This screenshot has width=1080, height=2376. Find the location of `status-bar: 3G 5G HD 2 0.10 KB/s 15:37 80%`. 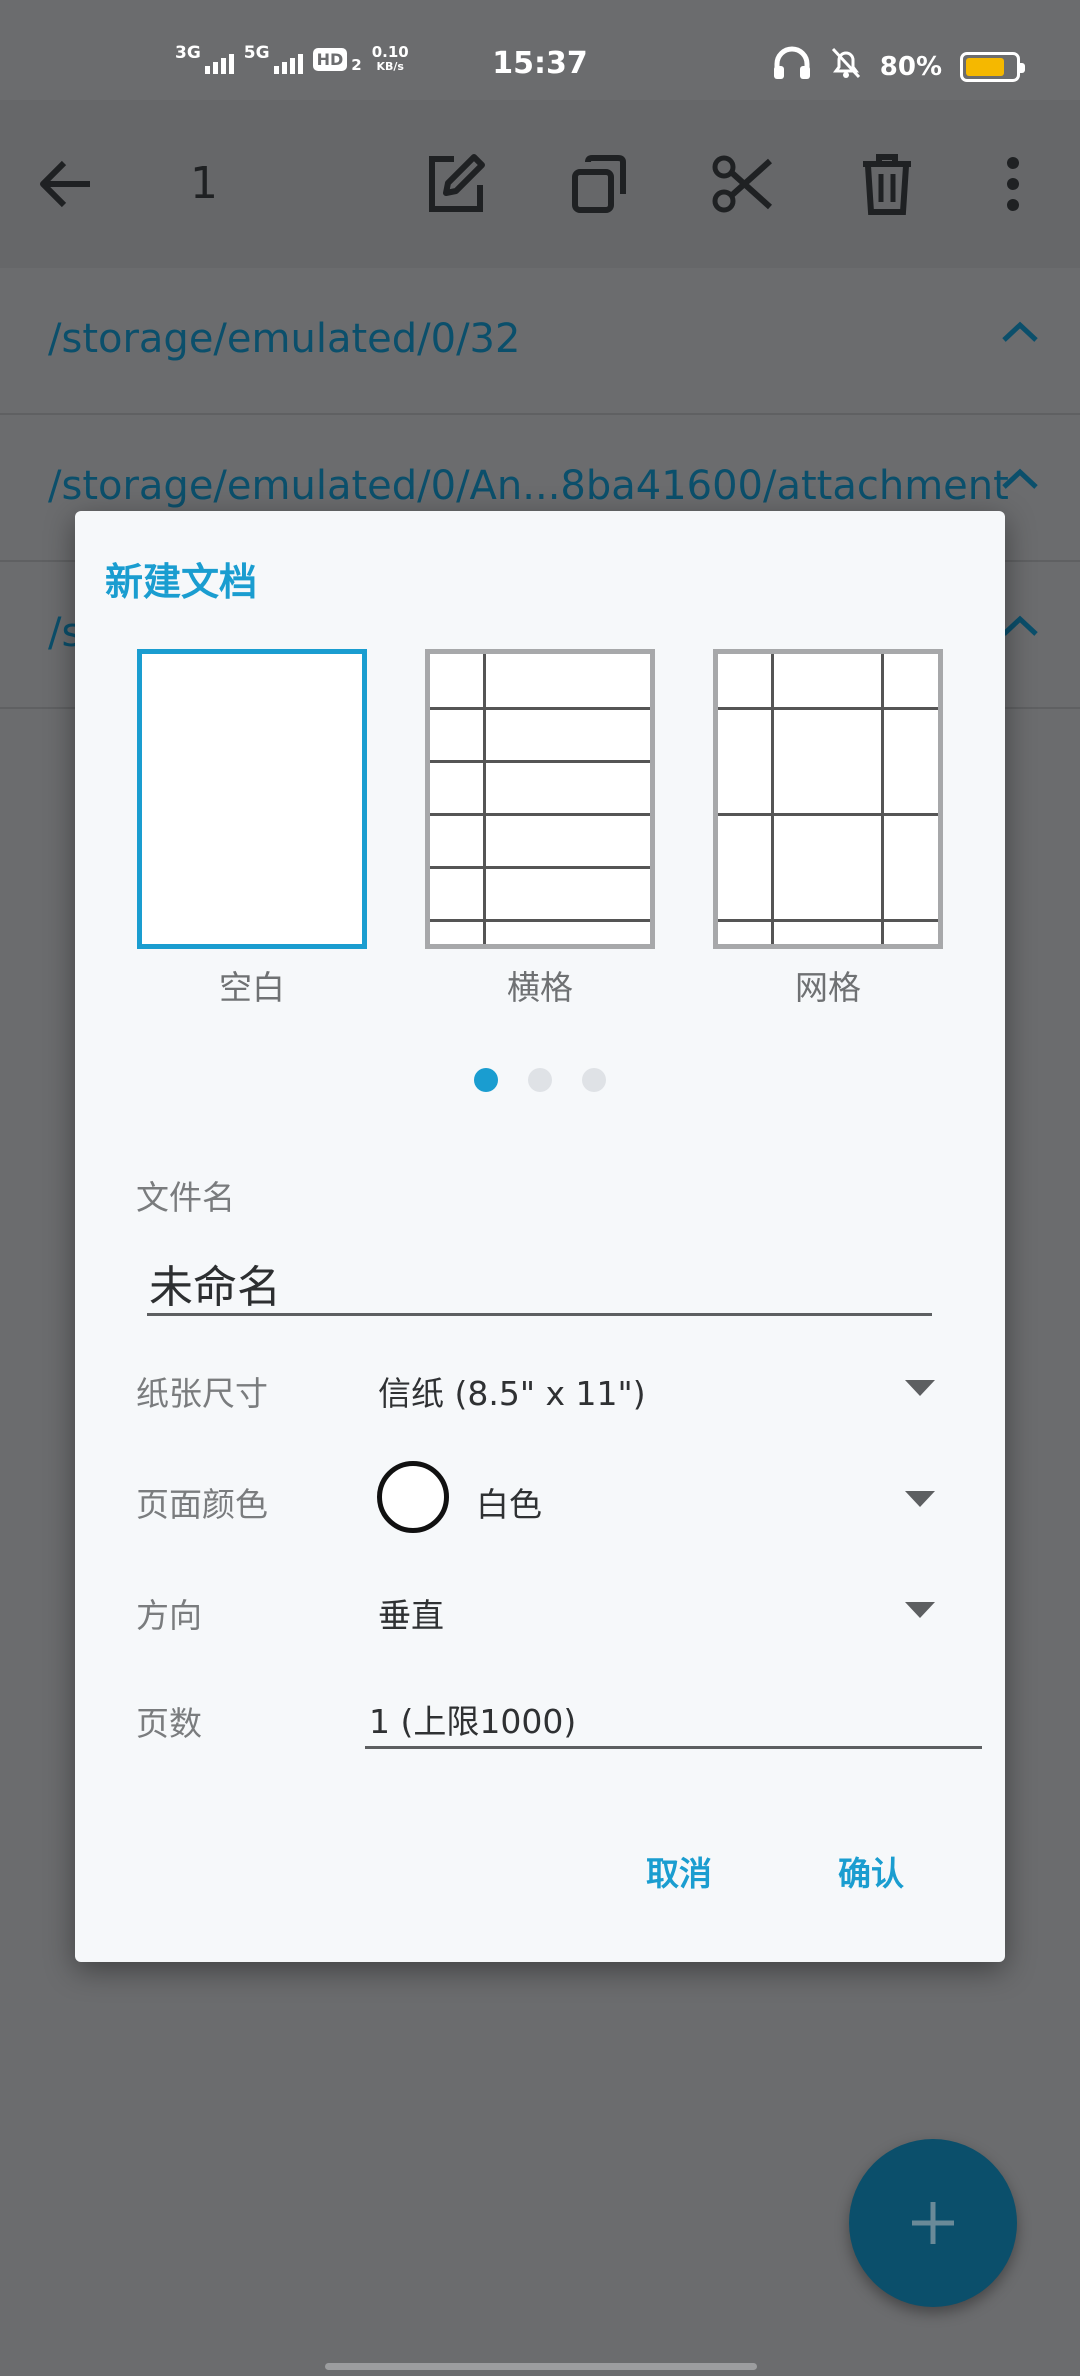

status-bar: 3G 5G HD 2 0.10 KB/s 15:37 80% is located at coordinates (540, 50).